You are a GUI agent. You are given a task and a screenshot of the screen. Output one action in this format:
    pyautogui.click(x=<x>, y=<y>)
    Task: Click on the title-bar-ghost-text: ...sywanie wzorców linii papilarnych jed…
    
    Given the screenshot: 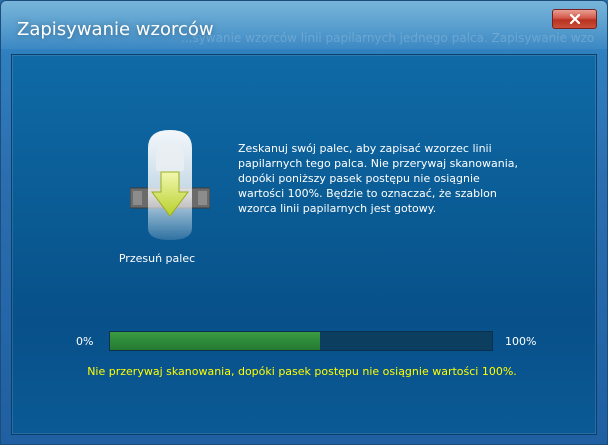 What is the action you would take?
    pyautogui.click(x=388, y=38)
    